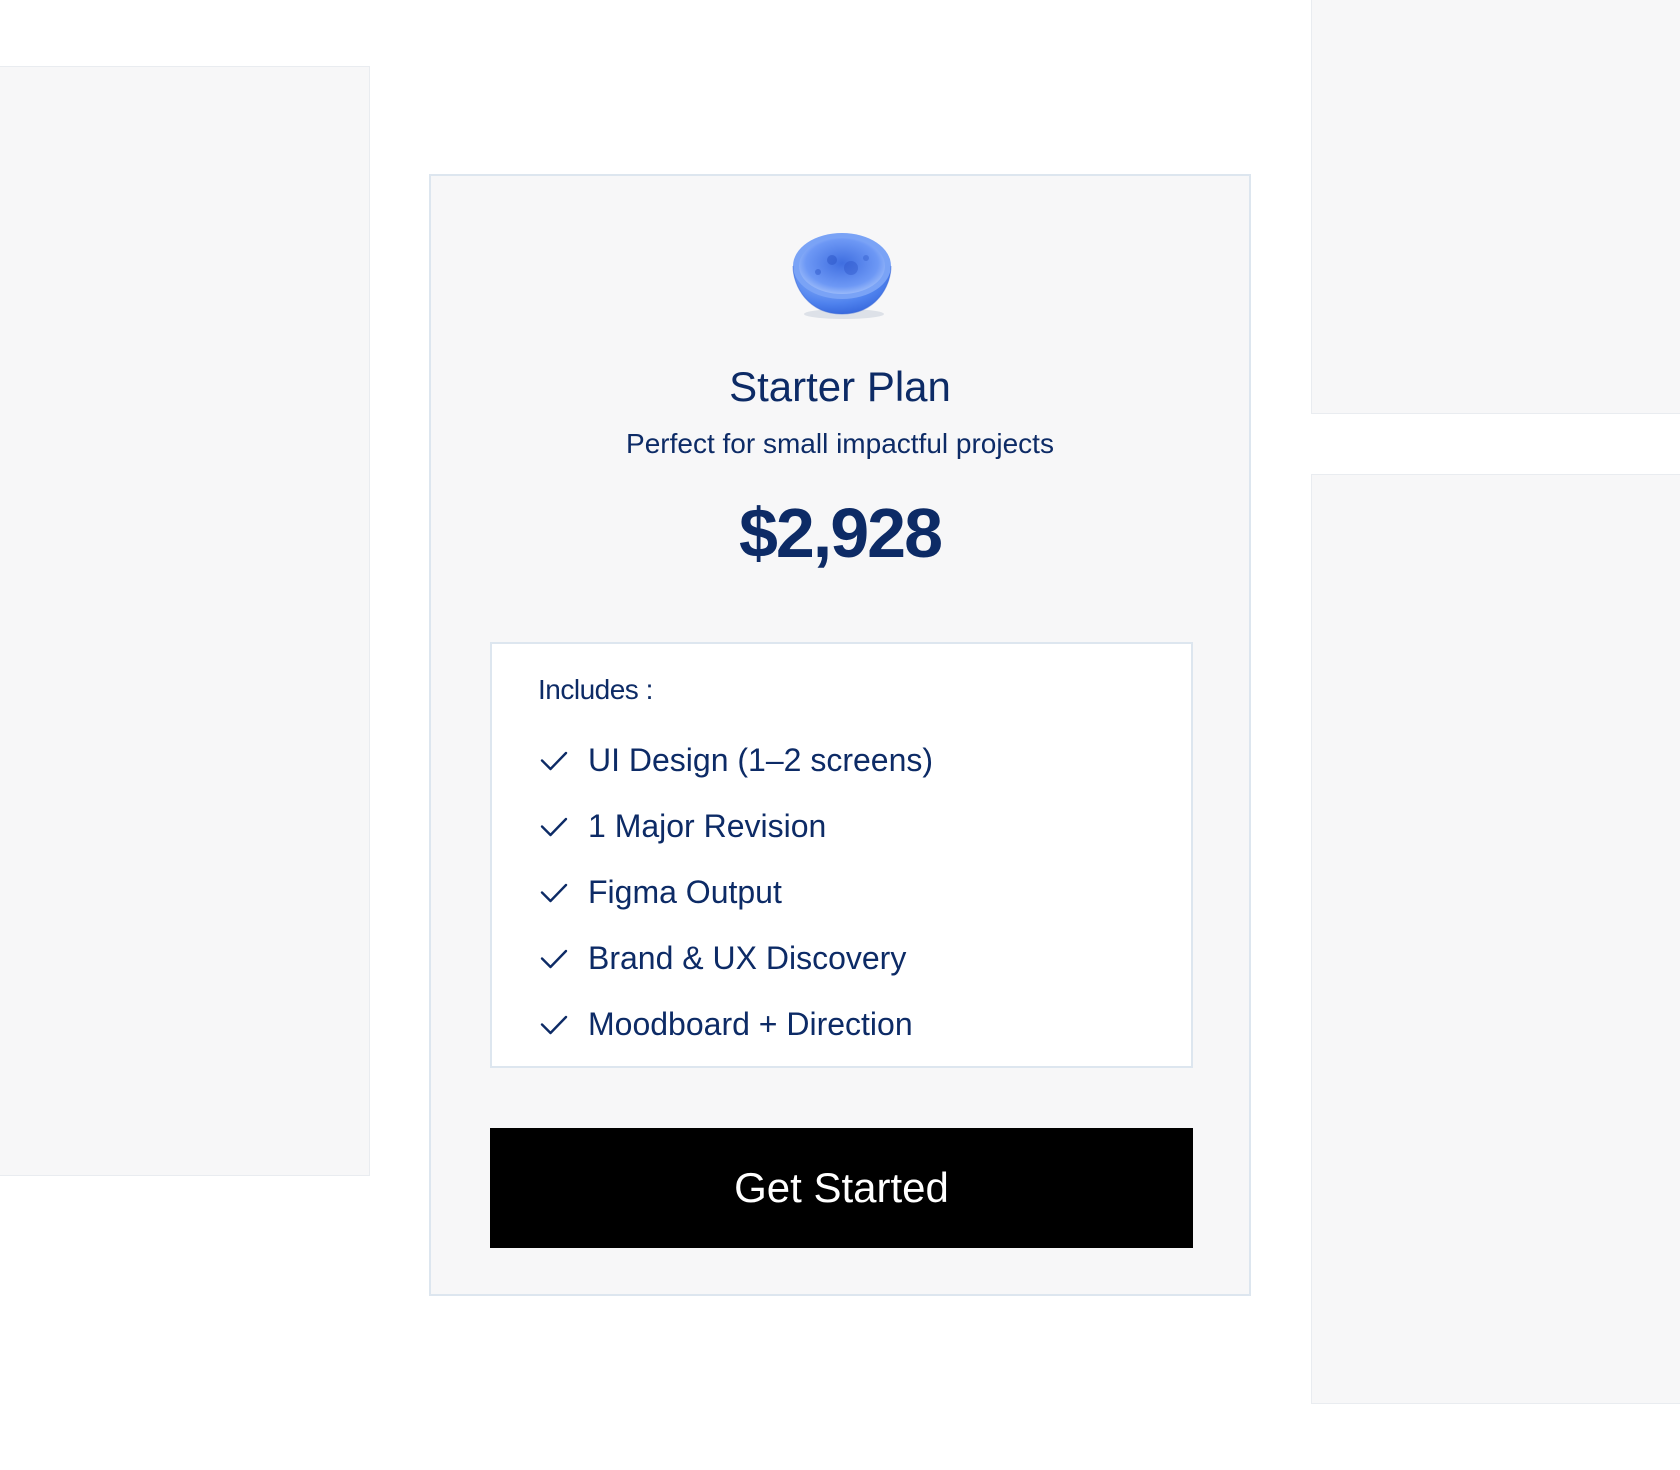  Describe the element at coordinates (707, 826) in the screenshot. I see `feature-label: 1 Major Revision` at that location.